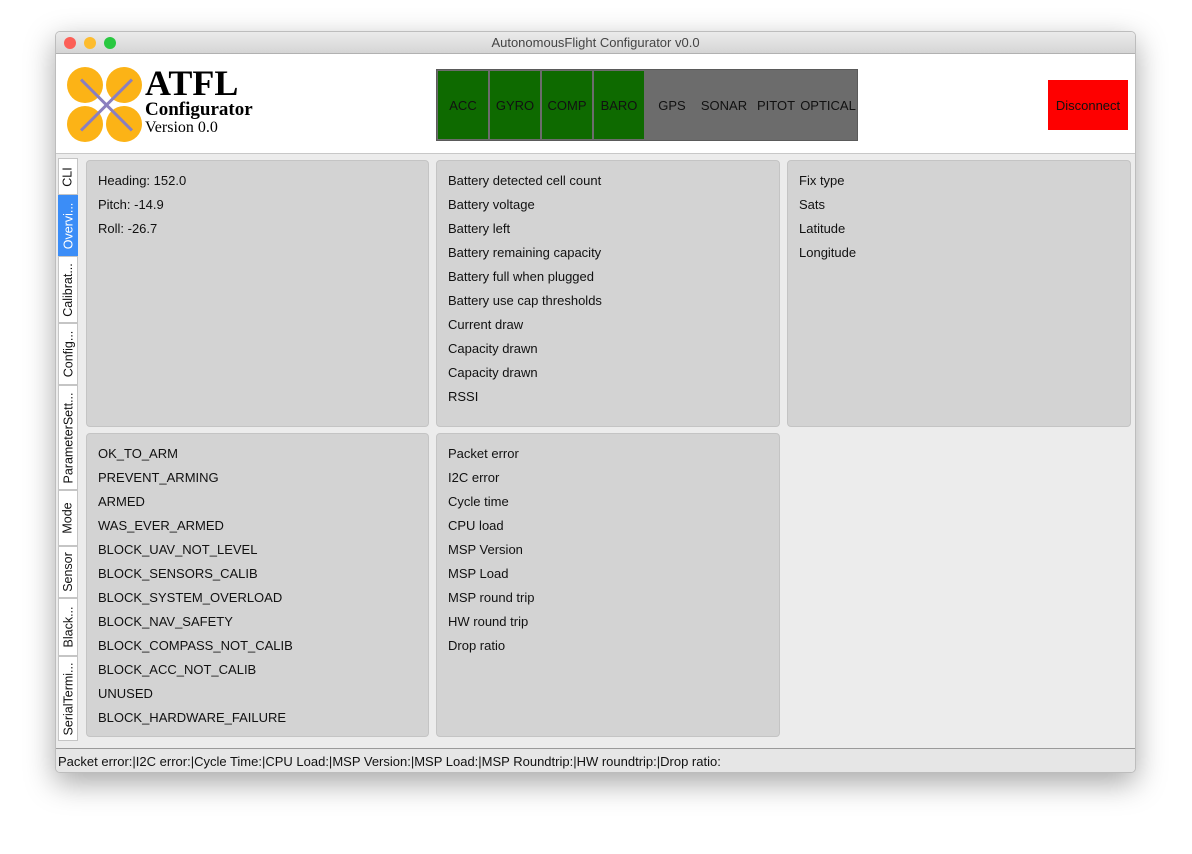  I want to click on battery-item: Current draw, so click(486, 324).